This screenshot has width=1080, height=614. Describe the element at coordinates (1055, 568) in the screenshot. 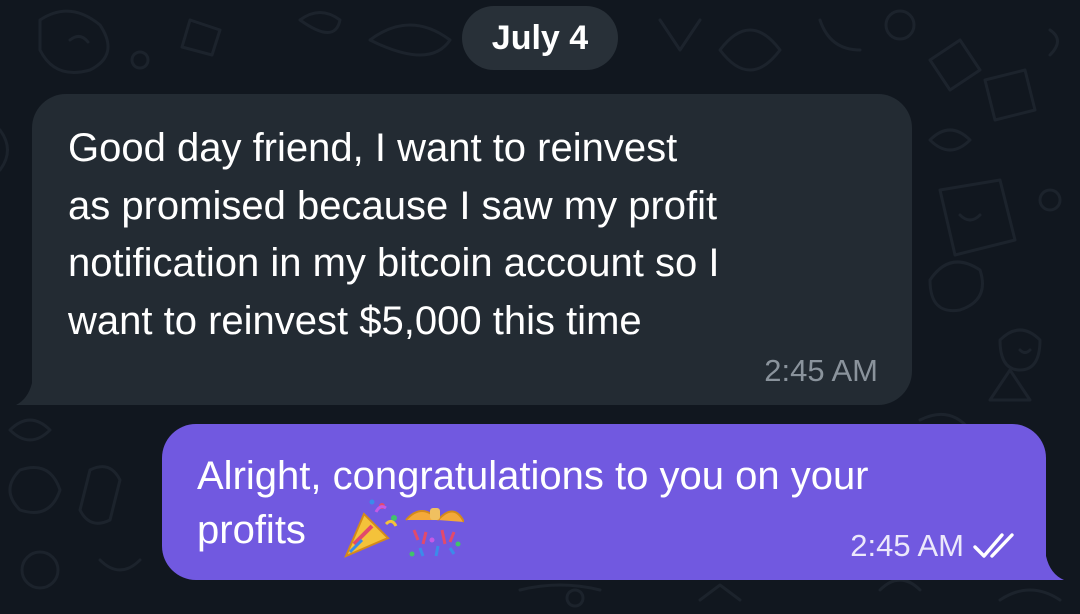

I see `outgoing-bubble-tail` at that location.